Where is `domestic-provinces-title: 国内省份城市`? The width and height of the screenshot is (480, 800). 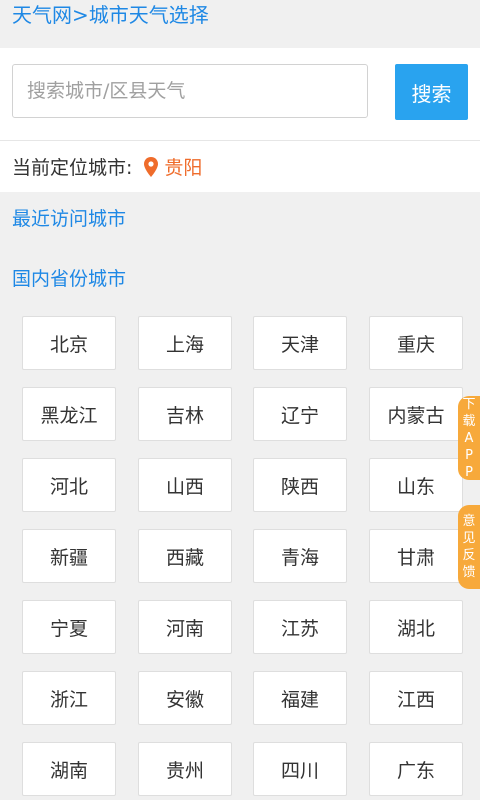
domestic-provinces-title: 国内省份城市 is located at coordinates (69, 279).